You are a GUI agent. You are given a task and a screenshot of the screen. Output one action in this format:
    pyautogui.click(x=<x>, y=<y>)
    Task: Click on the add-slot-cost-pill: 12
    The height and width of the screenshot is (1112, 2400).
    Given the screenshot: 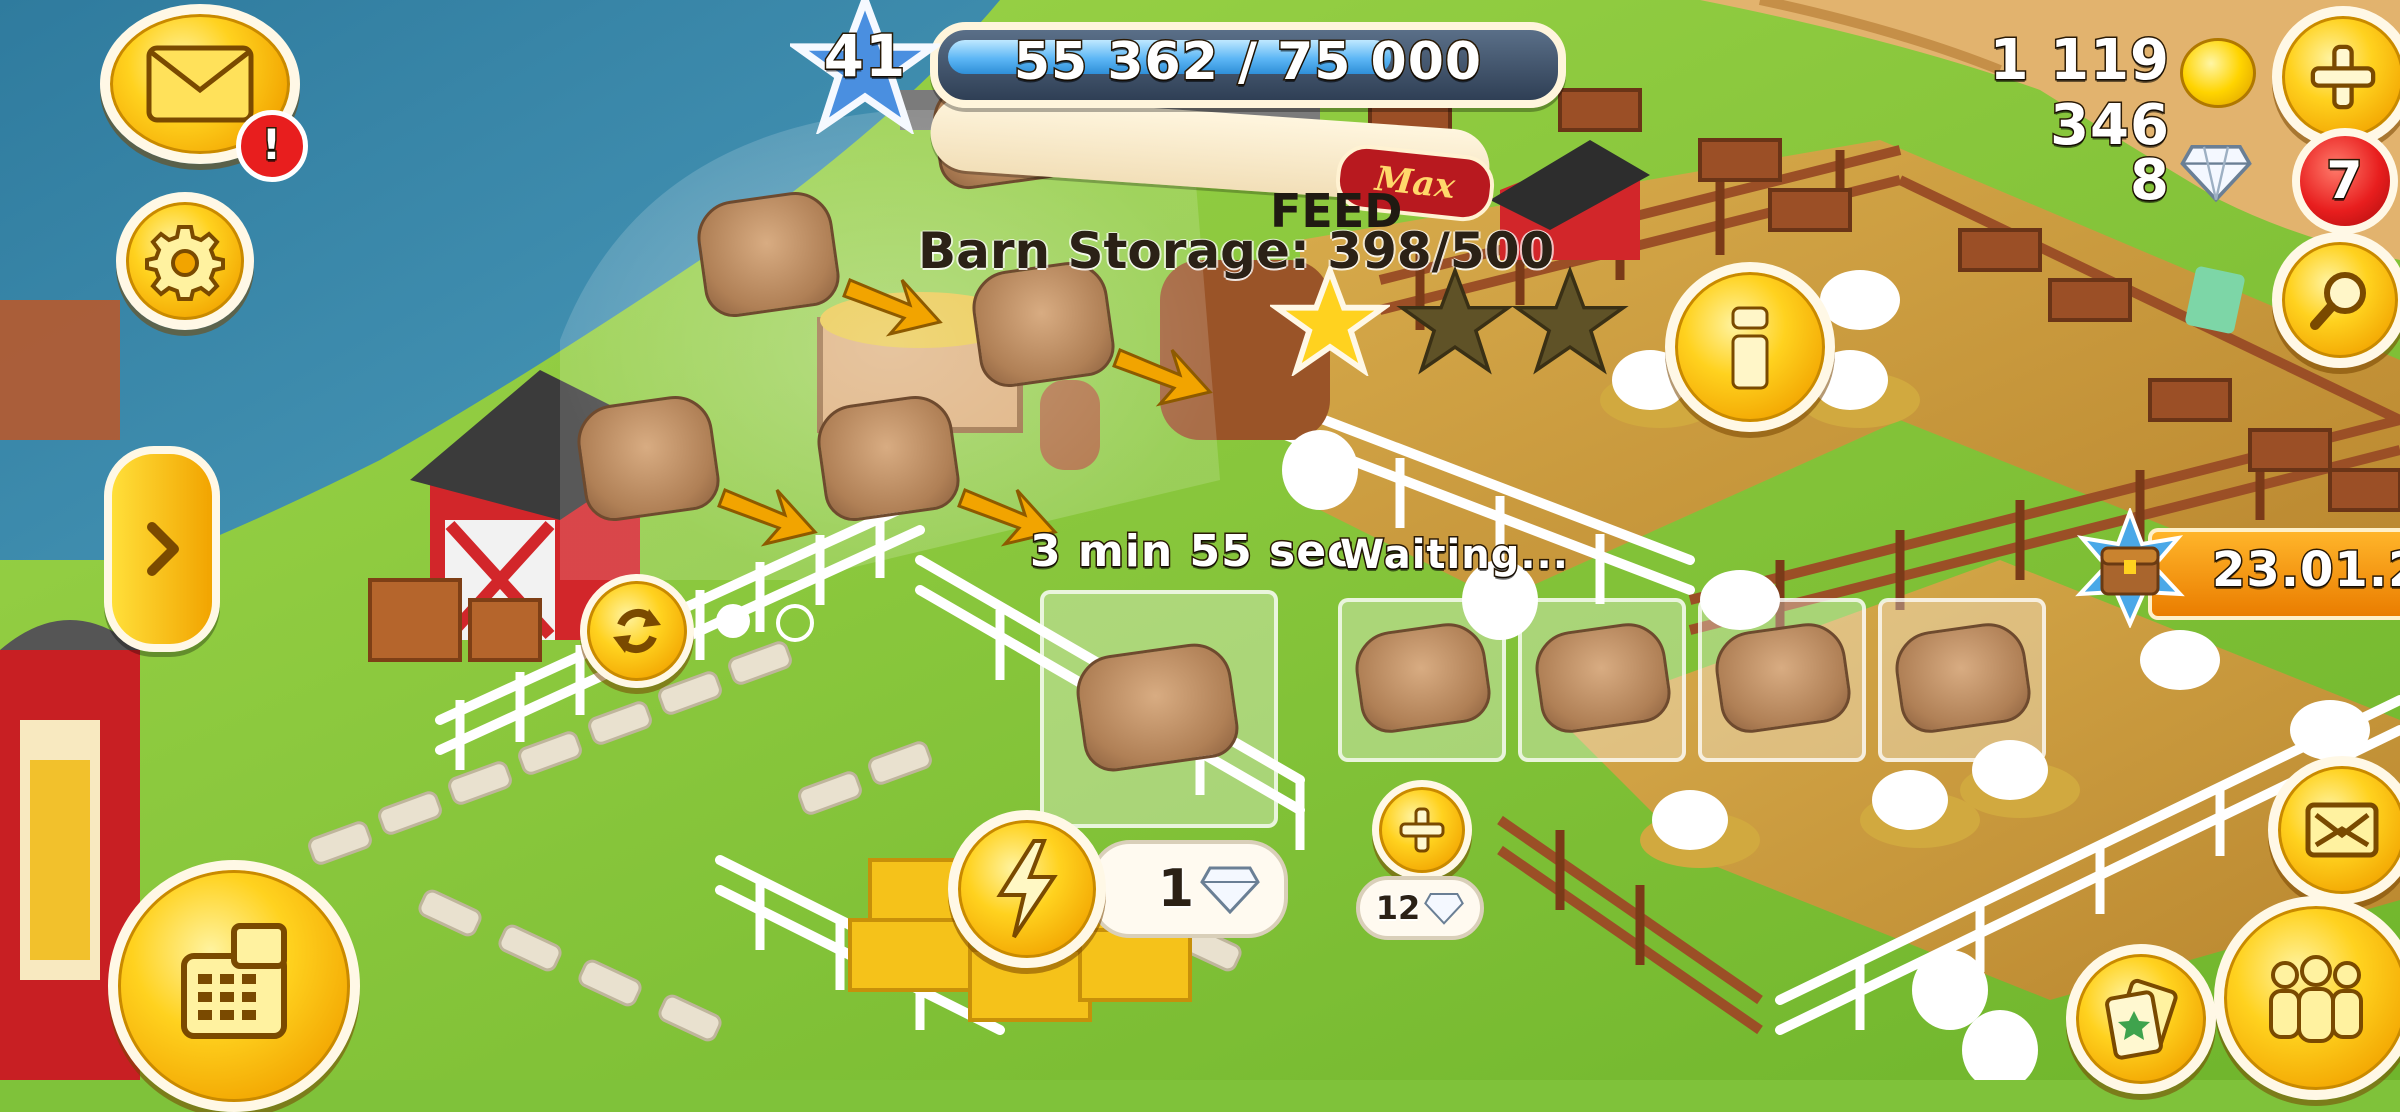 What is the action you would take?
    pyautogui.click(x=1420, y=908)
    